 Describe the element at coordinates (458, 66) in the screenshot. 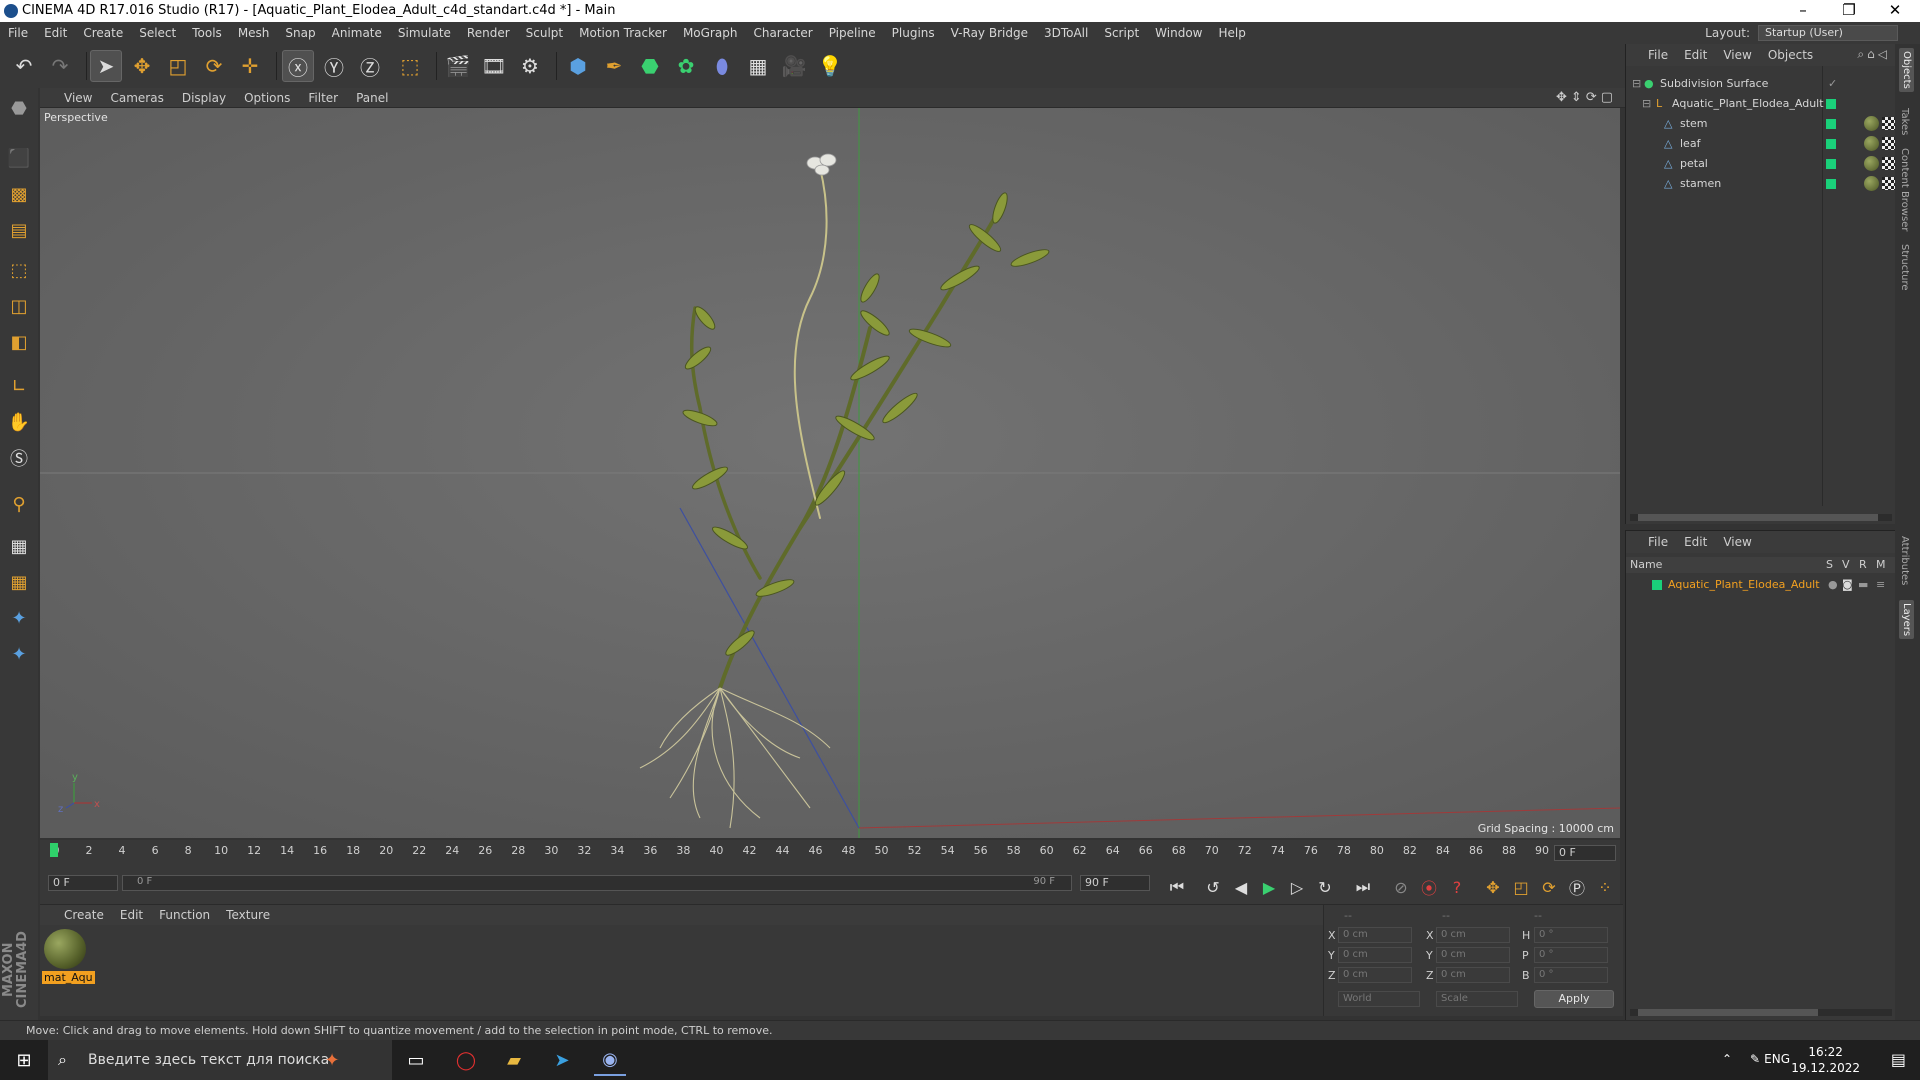

I see `render-view-icon: 🎬` at that location.